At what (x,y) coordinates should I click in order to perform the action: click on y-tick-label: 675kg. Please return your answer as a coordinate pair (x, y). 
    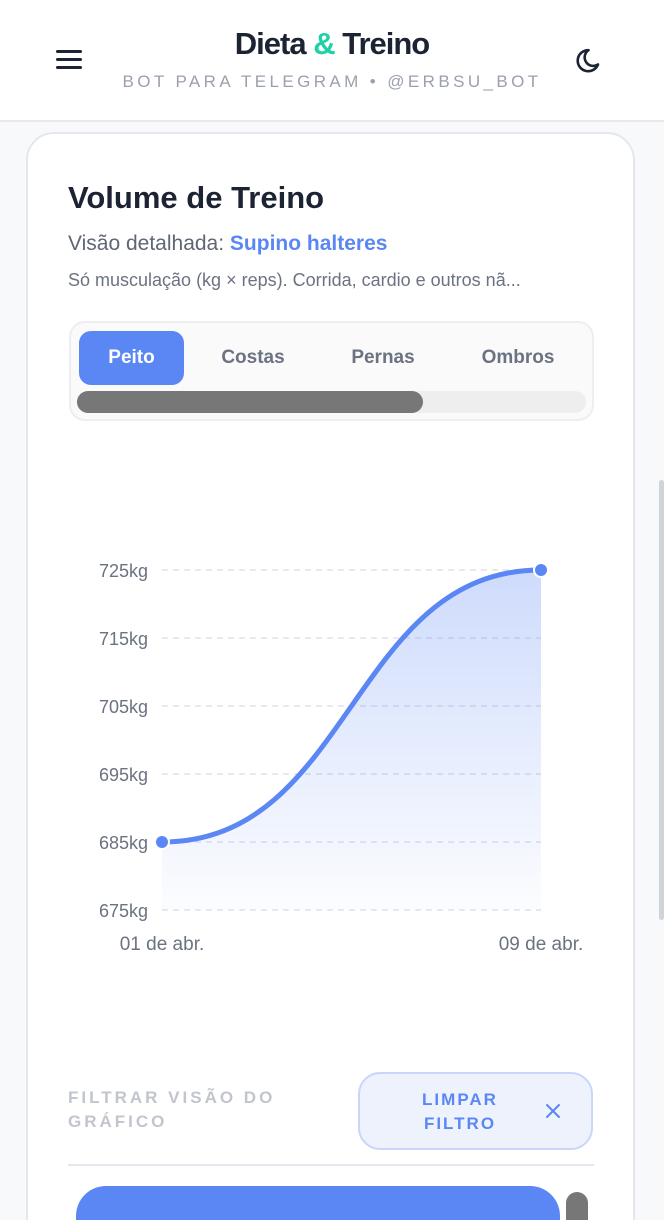
    Looking at the image, I should click on (123, 911).